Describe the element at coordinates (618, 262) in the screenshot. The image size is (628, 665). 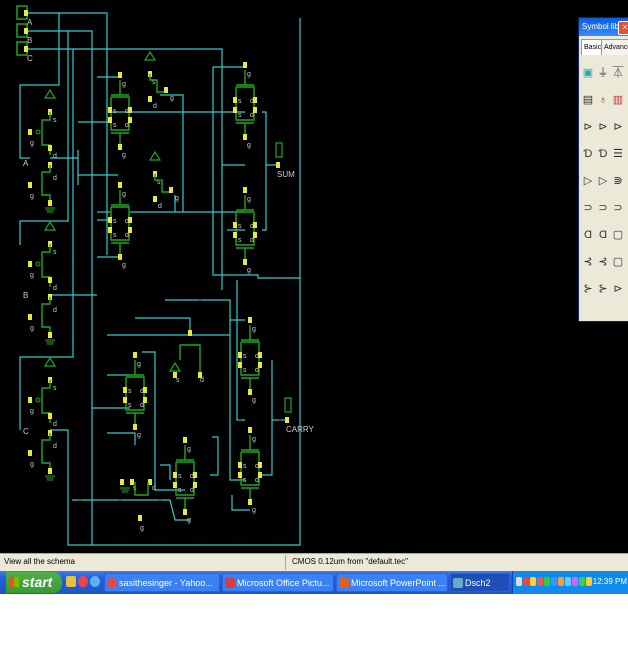
I see `mux-icon: ▢` at that location.